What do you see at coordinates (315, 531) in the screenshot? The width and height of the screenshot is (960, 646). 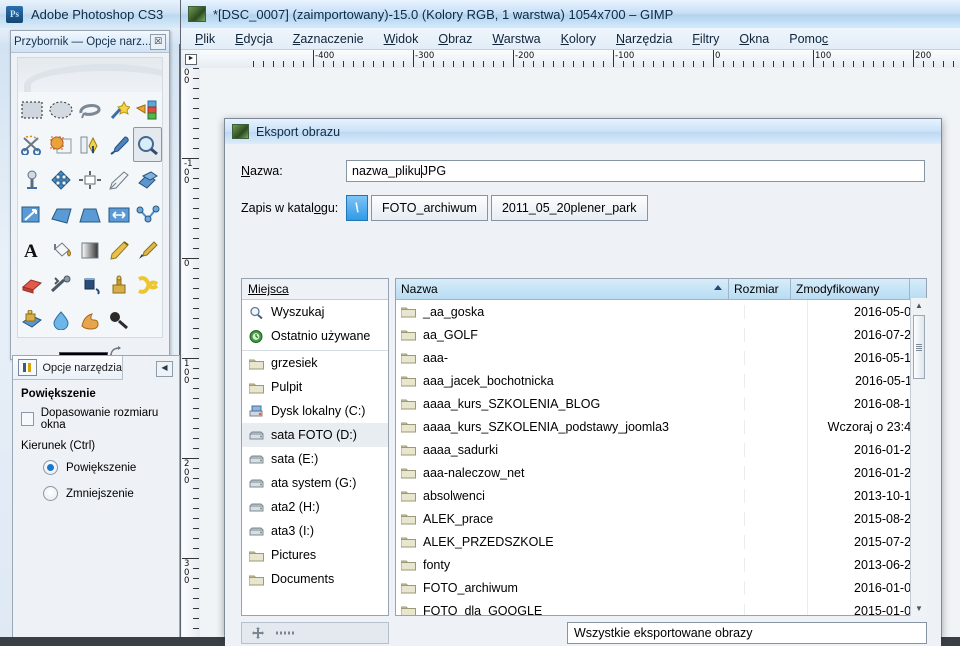 I see `place-item-ata3-i: ata3 (I:)` at bounding box center [315, 531].